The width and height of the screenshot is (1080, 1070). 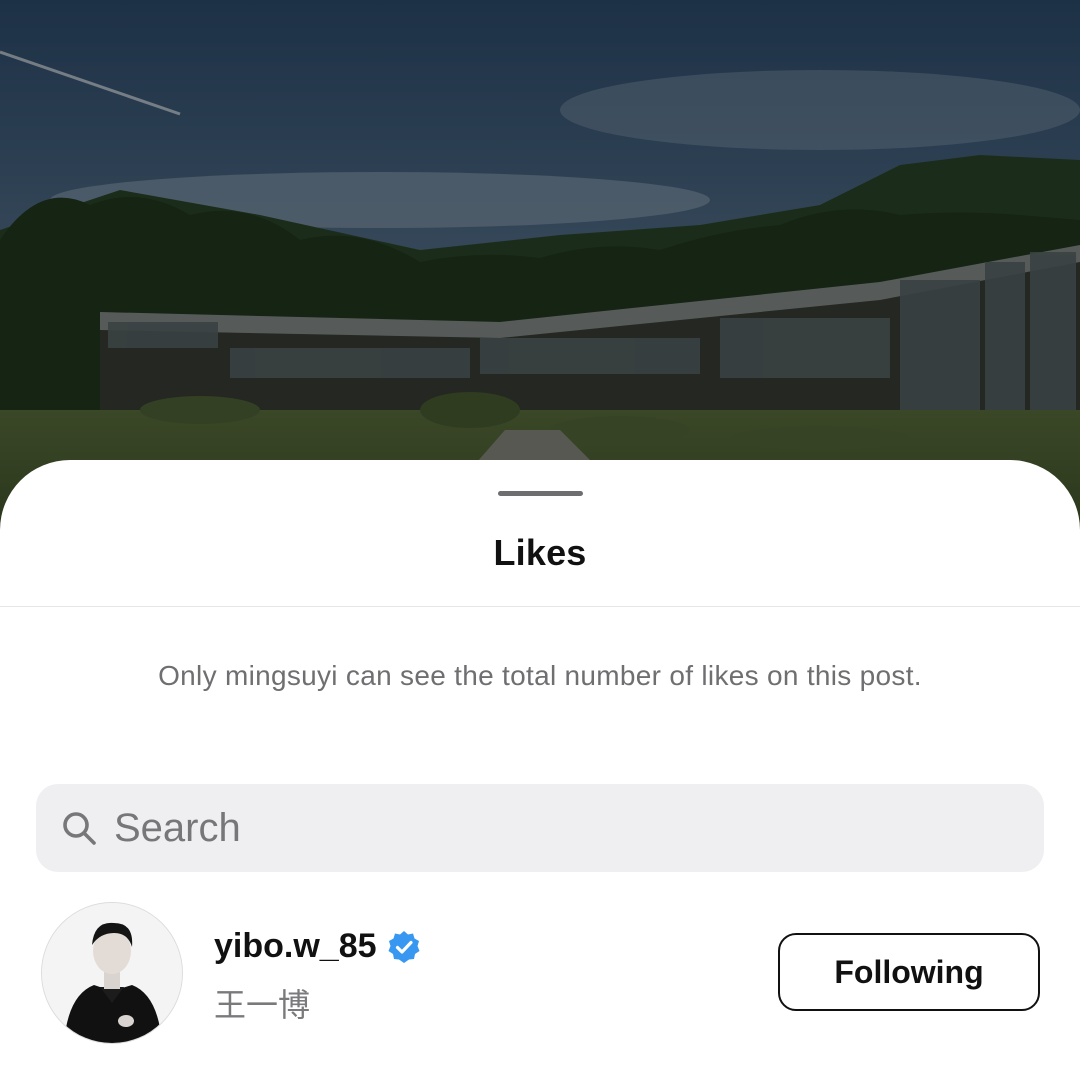 What do you see at coordinates (262, 1005) in the screenshot?
I see `full-name: 王一博` at bounding box center [262, 1005].